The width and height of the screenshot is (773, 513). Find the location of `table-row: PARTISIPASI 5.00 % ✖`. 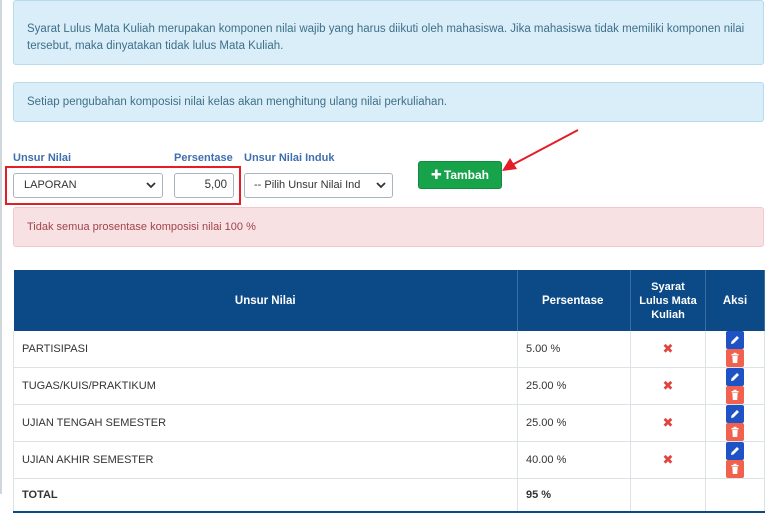

table-row: PARTISIPASI 5.00 % ✖ is located at coordinates (389, 349).